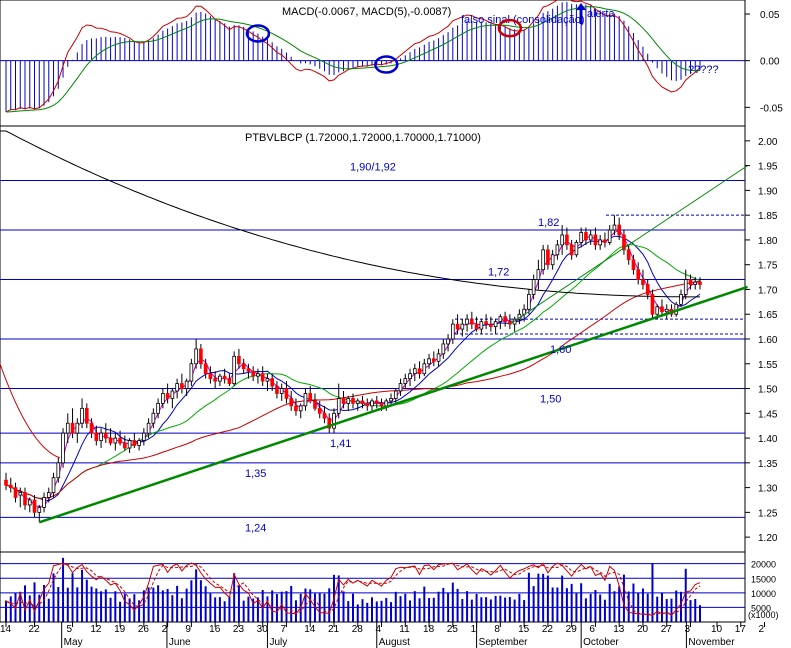  I want to click on price-y-tick-label: 1.30, so click(768, 489).